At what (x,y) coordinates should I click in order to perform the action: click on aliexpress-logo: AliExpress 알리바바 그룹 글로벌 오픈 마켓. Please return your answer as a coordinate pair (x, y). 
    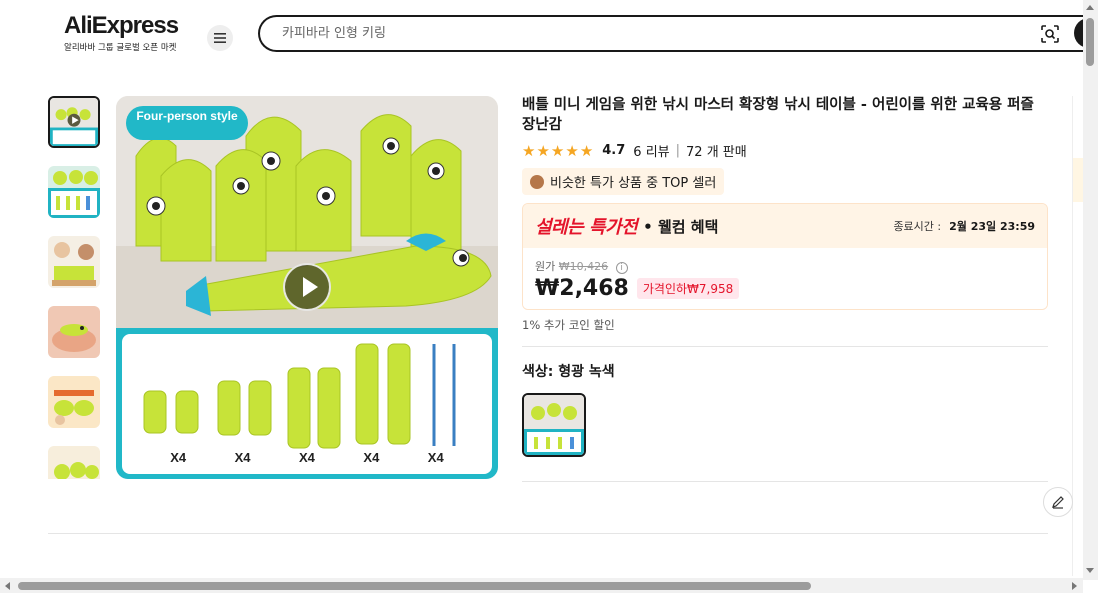
    Looking at the image, I should click on (129, 32).